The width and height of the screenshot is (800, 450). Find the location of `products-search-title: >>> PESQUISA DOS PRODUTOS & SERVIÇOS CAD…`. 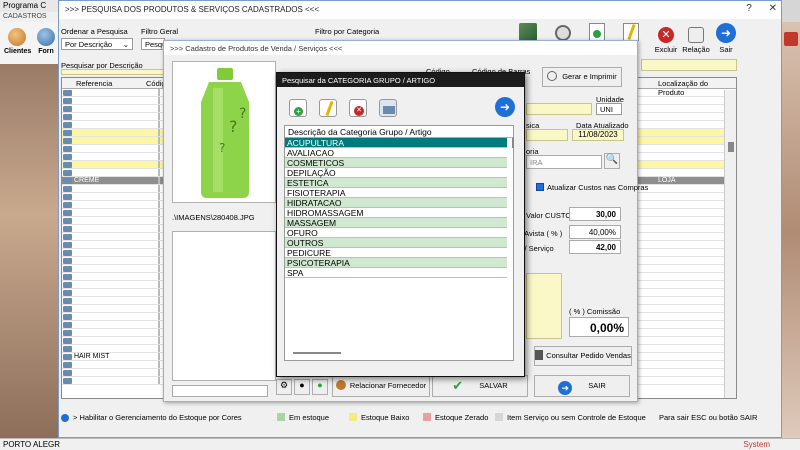

products-search-title: >>> PESQUISA DOS PRODUTOS & SERVIÇOS CAD… is located at coordinates (192, 9).